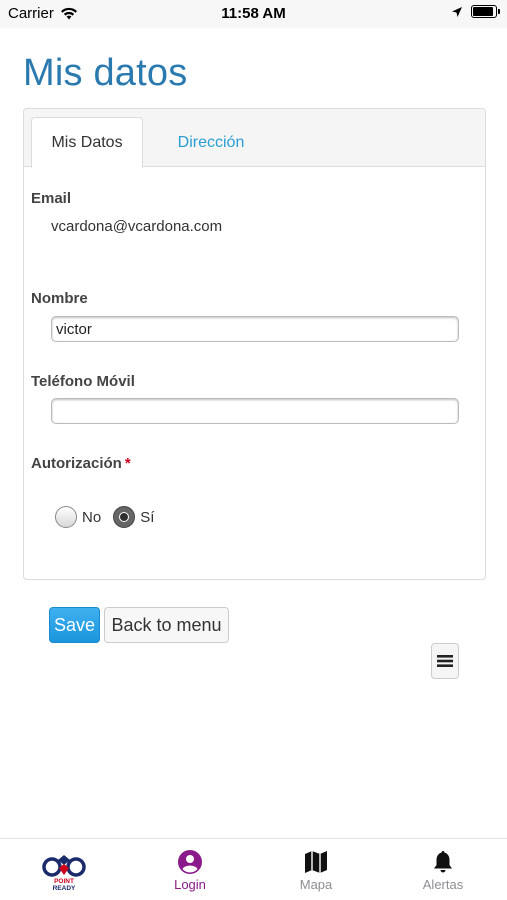 Image resolution: width=507 pixels, height=900 pixels. I want to click on menu-button, so click(445, 661).